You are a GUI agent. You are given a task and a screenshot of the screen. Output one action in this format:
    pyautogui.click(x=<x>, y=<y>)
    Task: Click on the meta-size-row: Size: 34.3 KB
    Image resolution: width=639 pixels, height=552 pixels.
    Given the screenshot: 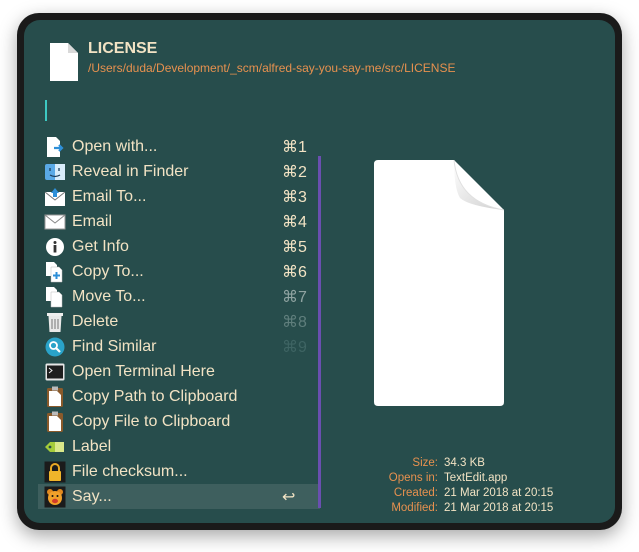 What is the action you would take?
    pyautogui.click(x=453, y=463)
    